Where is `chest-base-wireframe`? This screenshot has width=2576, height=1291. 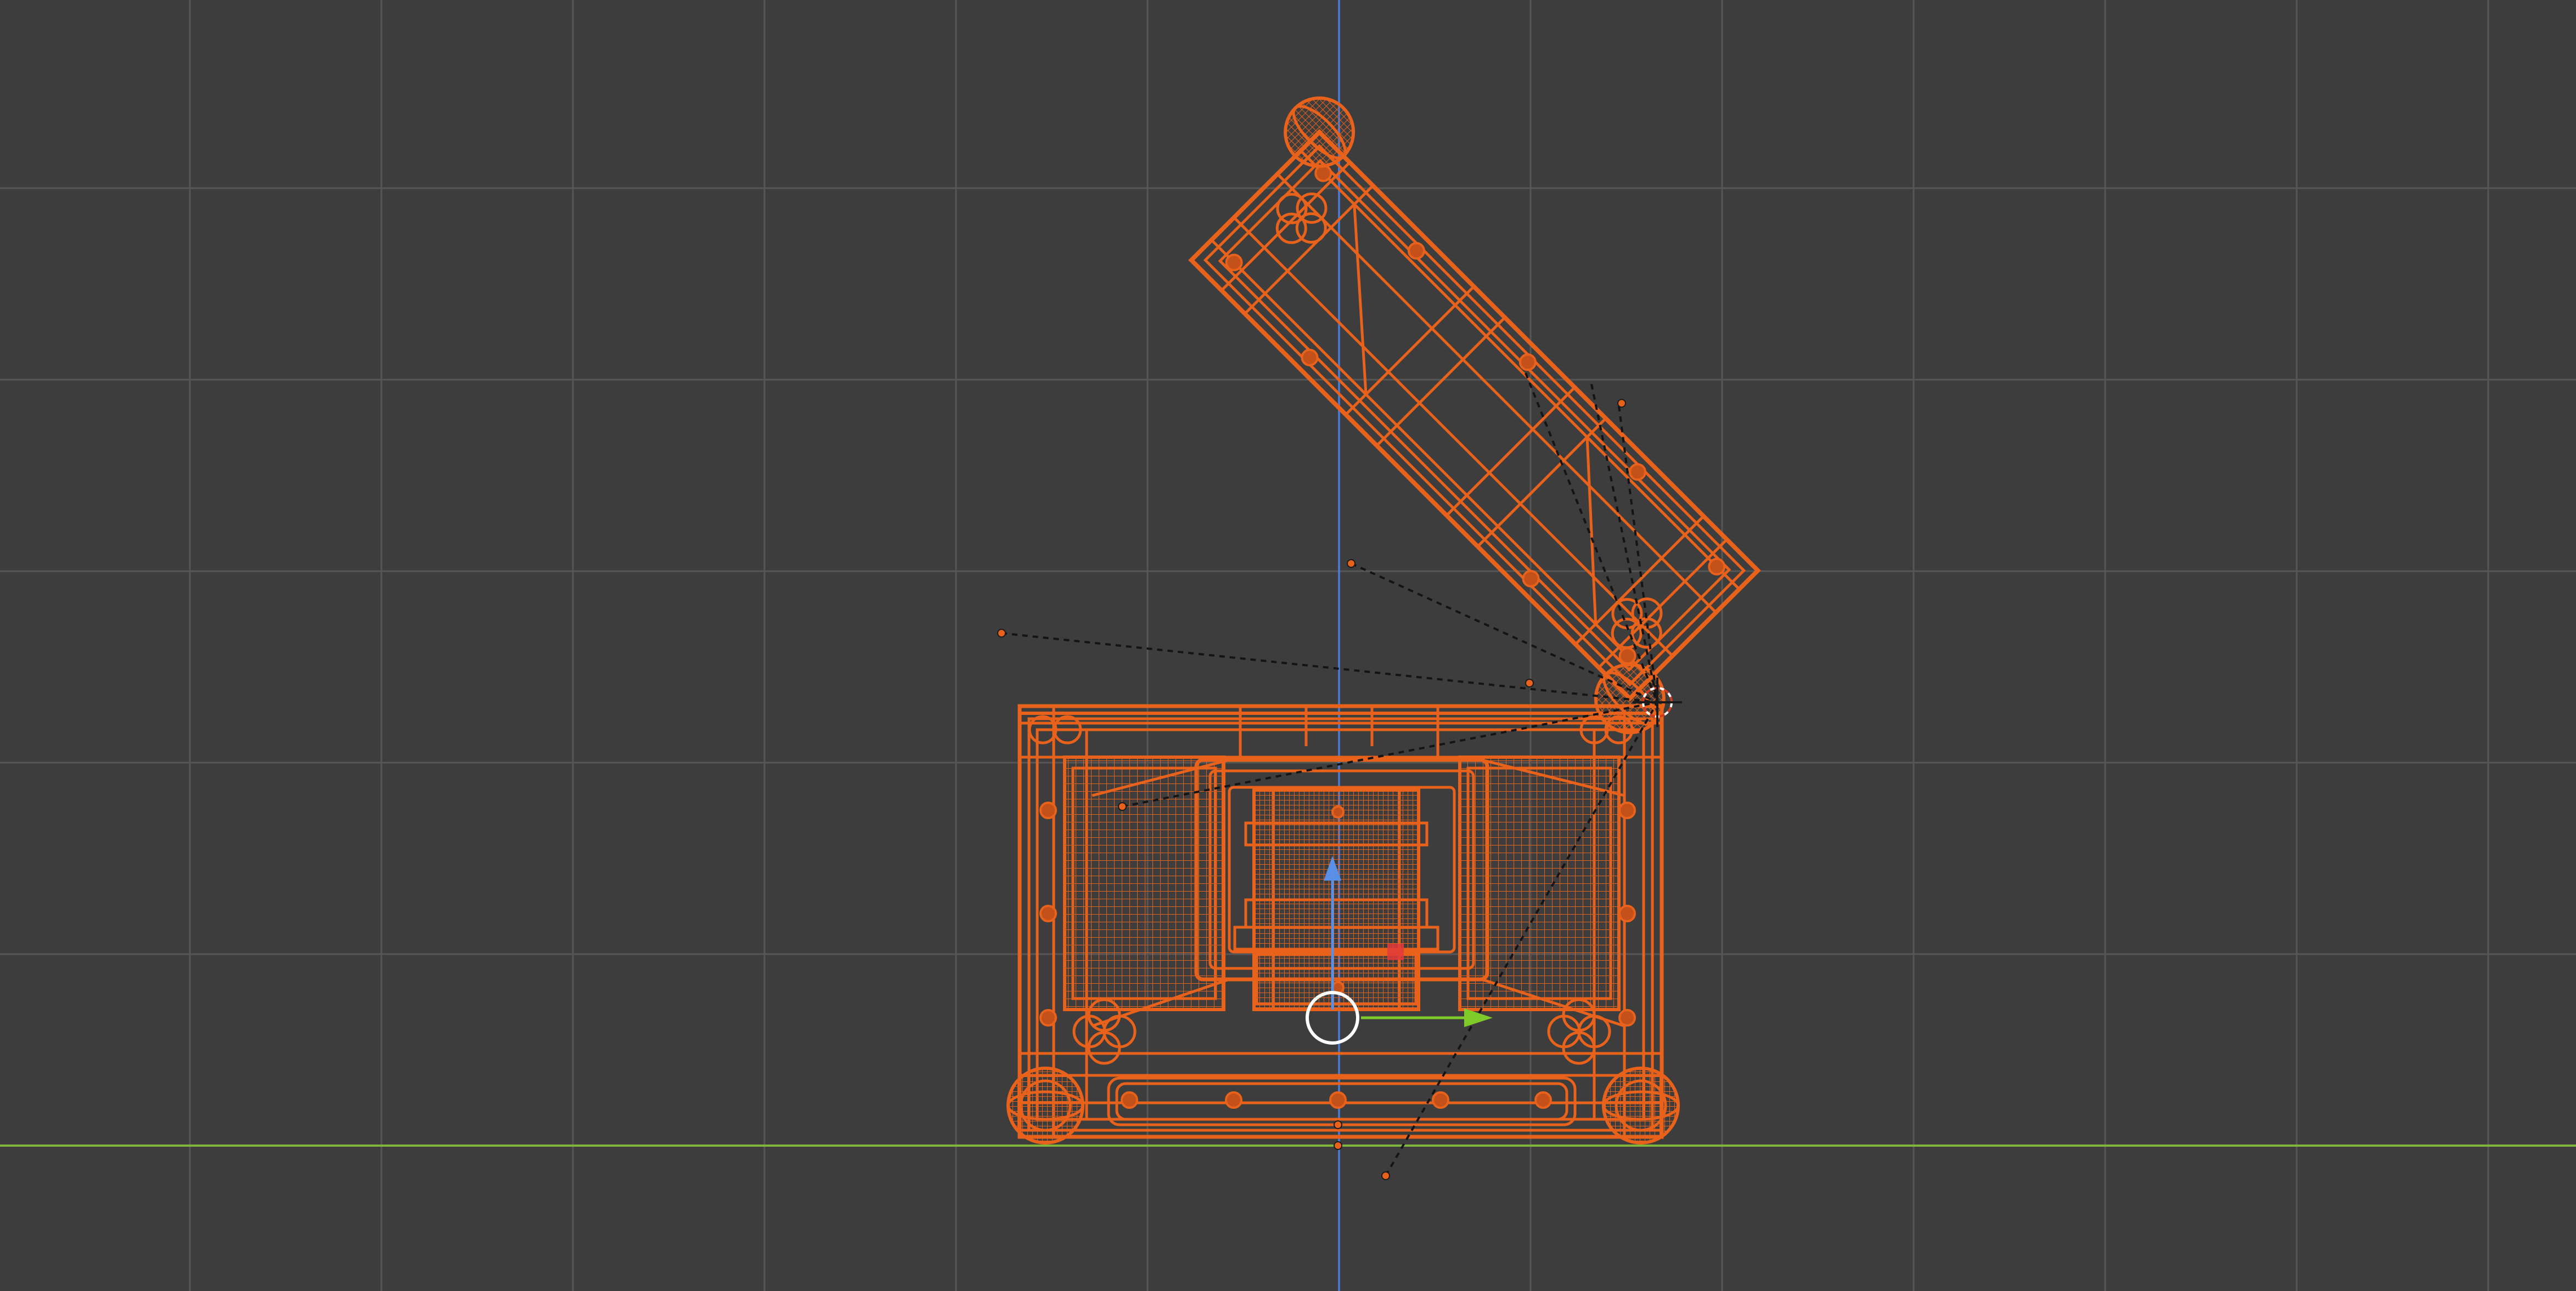 chest-base-wireframe is located at coordinates (1343, 925).